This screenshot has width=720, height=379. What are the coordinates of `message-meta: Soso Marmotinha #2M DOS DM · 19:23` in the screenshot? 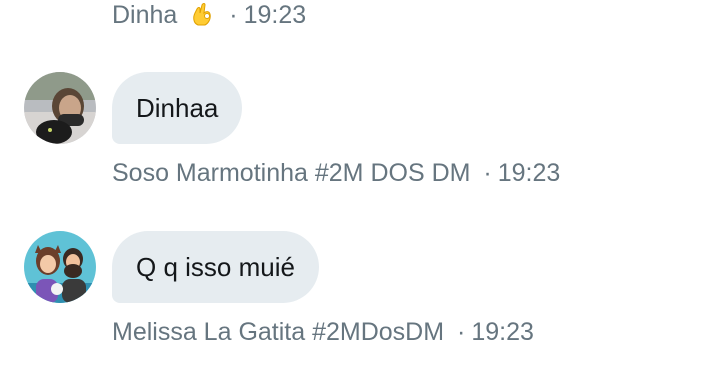 It's located at (336, 173).